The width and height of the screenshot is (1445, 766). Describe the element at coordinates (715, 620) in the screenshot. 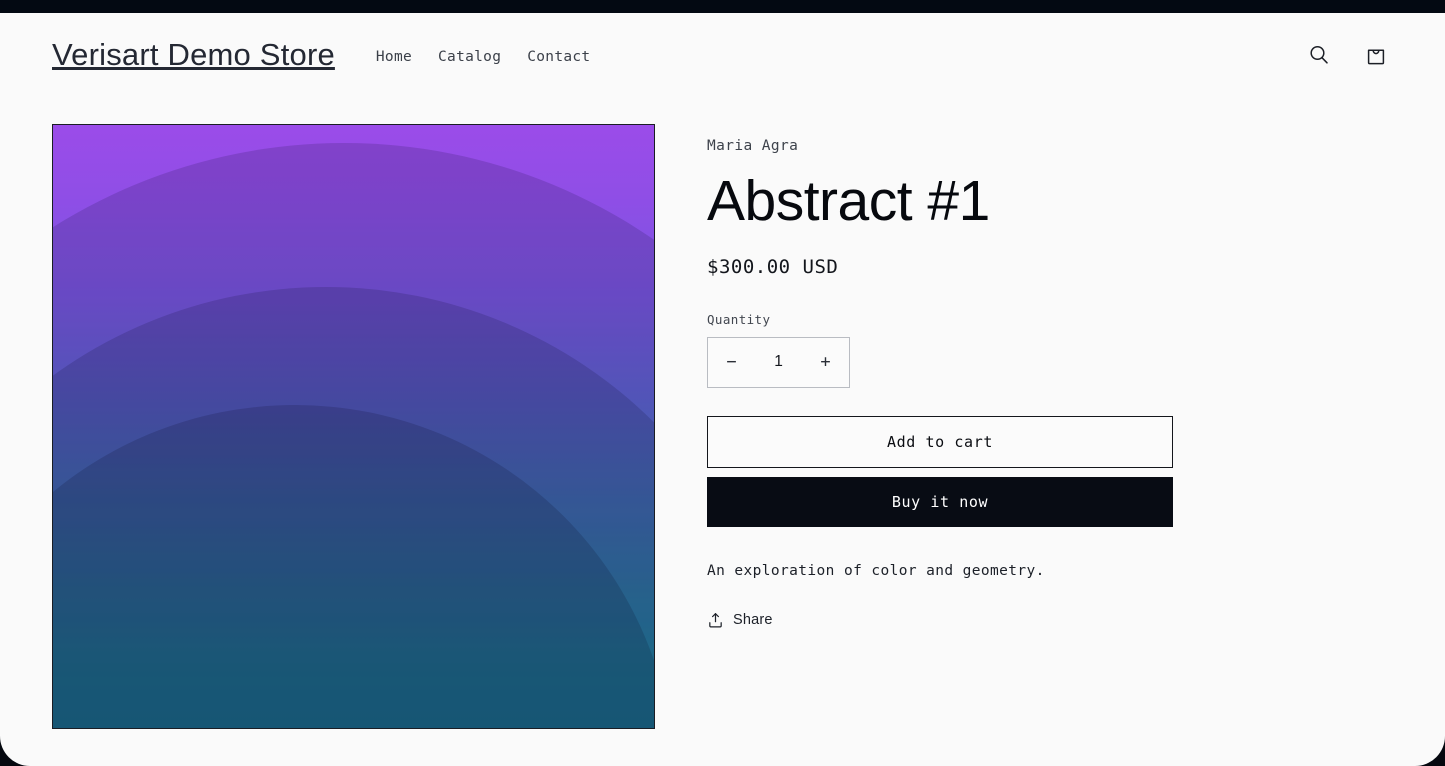

I see `share-upload-icon` at that location.